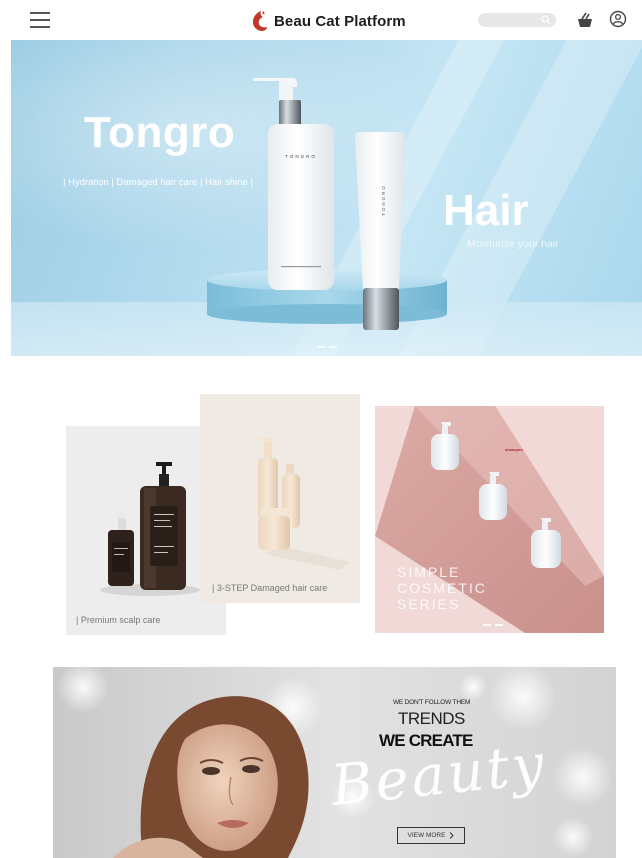 The image size is (642, 858). I want to click on scalp-care-caption: | Premium scalp care, so click(118, 620).